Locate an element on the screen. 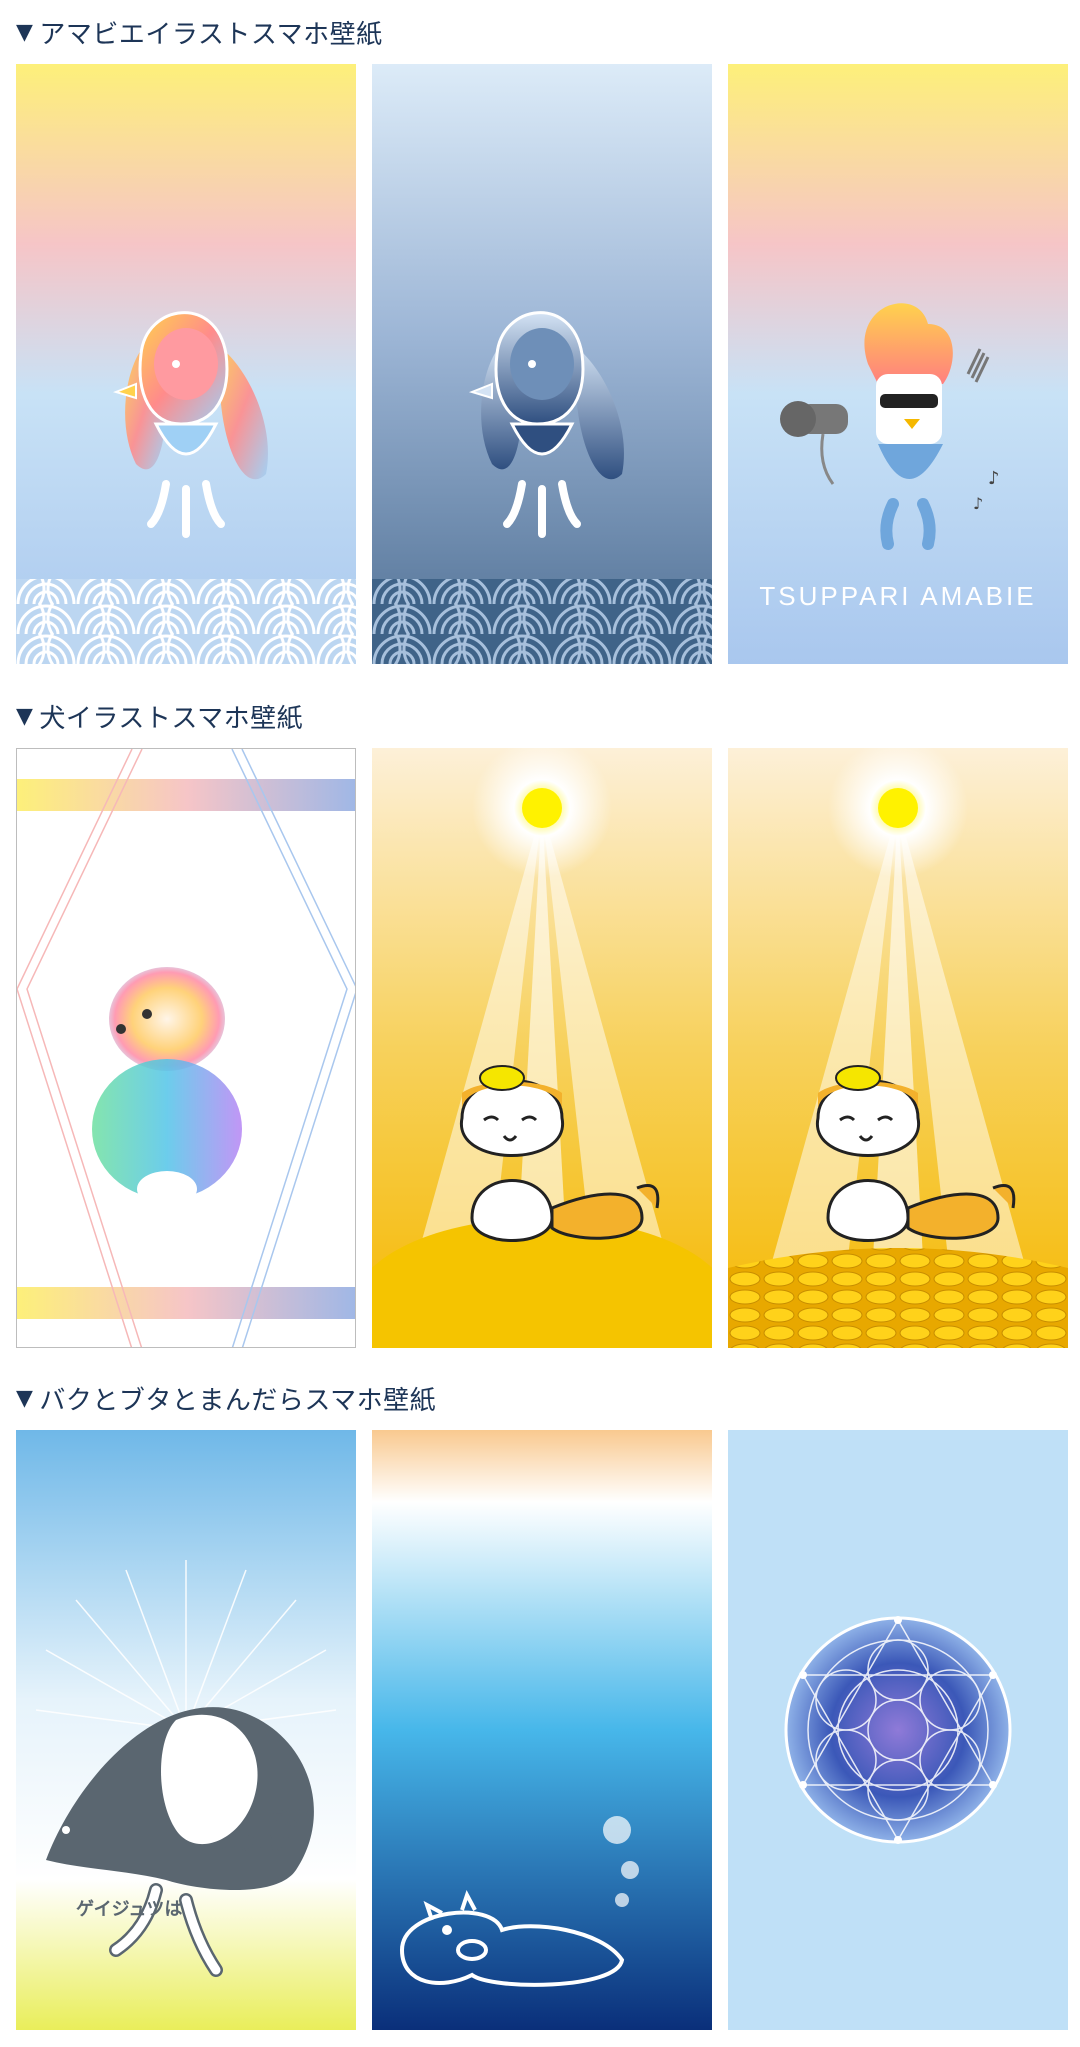 This screenshot has width=1080, height=2047. wallpaper-card-pomeranian is located at coordinates (186, 1048).